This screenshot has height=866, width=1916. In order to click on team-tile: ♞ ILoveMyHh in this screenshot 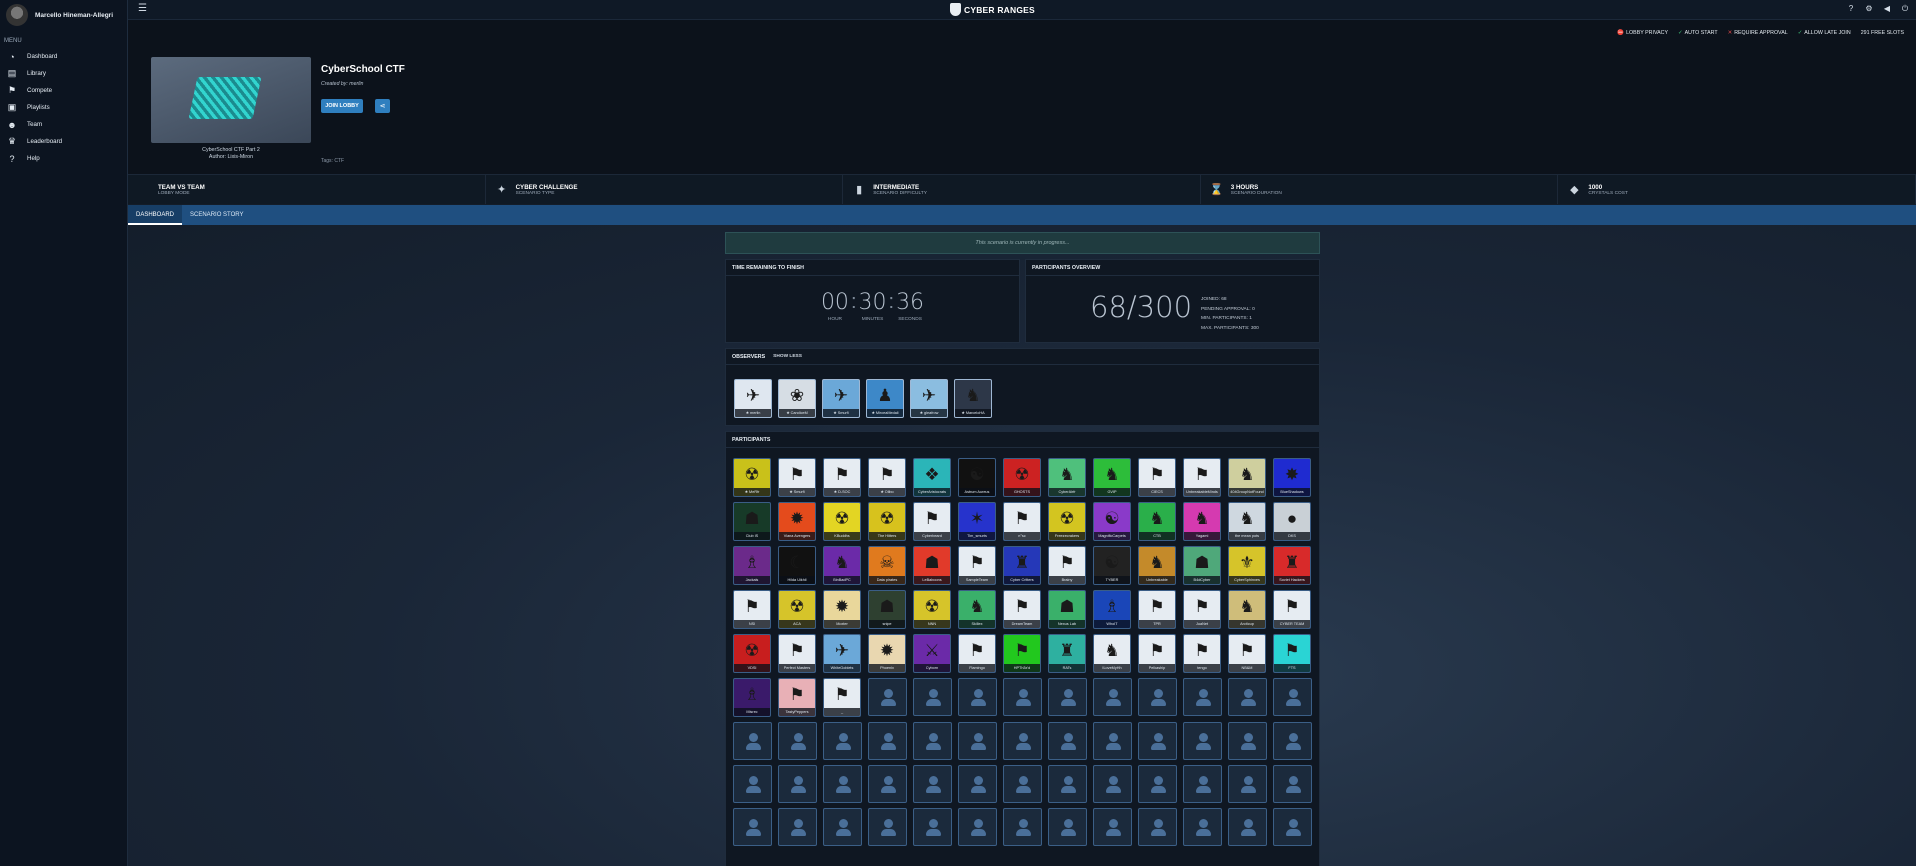, I will do `click(1112, 653)`.